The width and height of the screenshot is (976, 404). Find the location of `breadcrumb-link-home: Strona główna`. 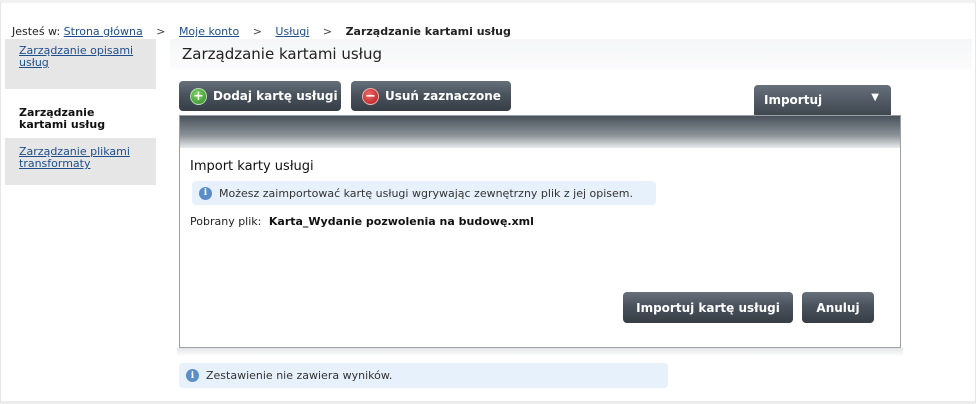

breadcrumb-link-home: Strona główna is located at coordinates (103, 31).